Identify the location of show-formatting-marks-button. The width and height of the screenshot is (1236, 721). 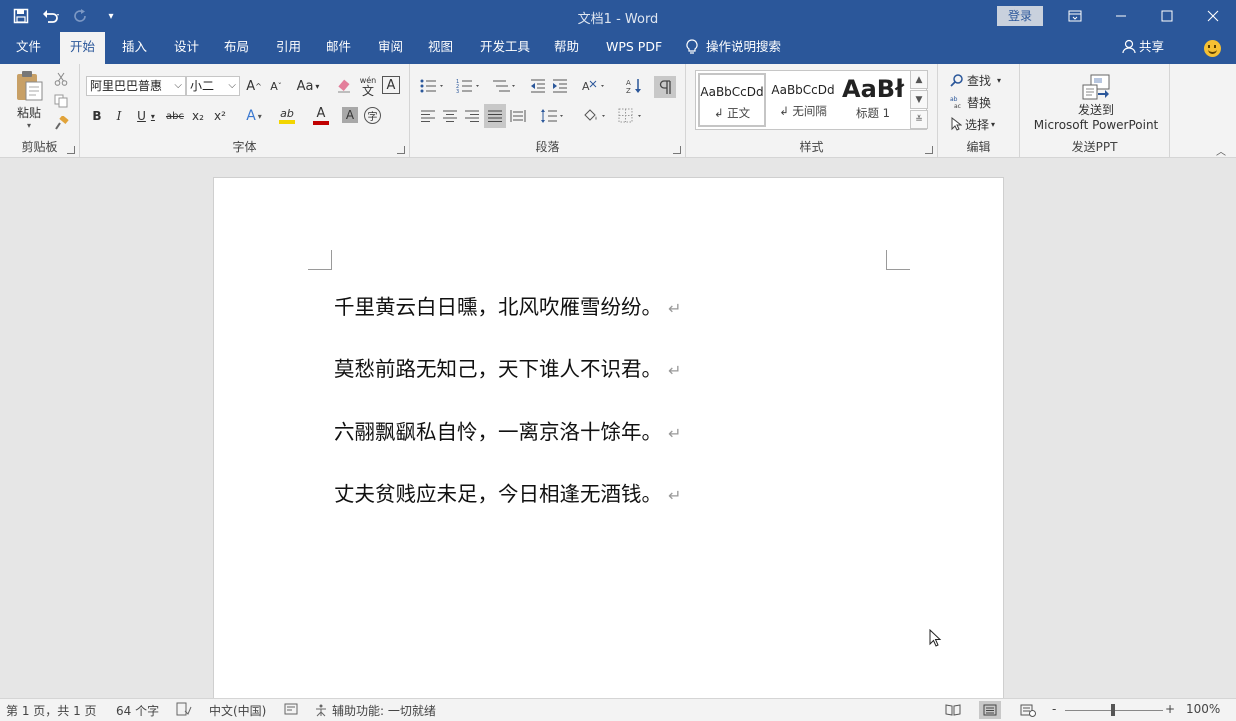
(665, 87).